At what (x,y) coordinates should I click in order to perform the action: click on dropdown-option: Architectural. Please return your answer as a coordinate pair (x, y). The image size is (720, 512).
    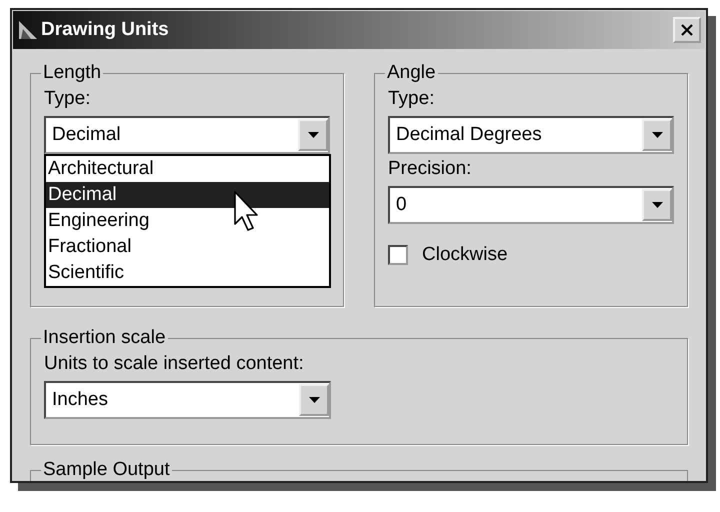
    Looking at the image, I should click on (187, 169).